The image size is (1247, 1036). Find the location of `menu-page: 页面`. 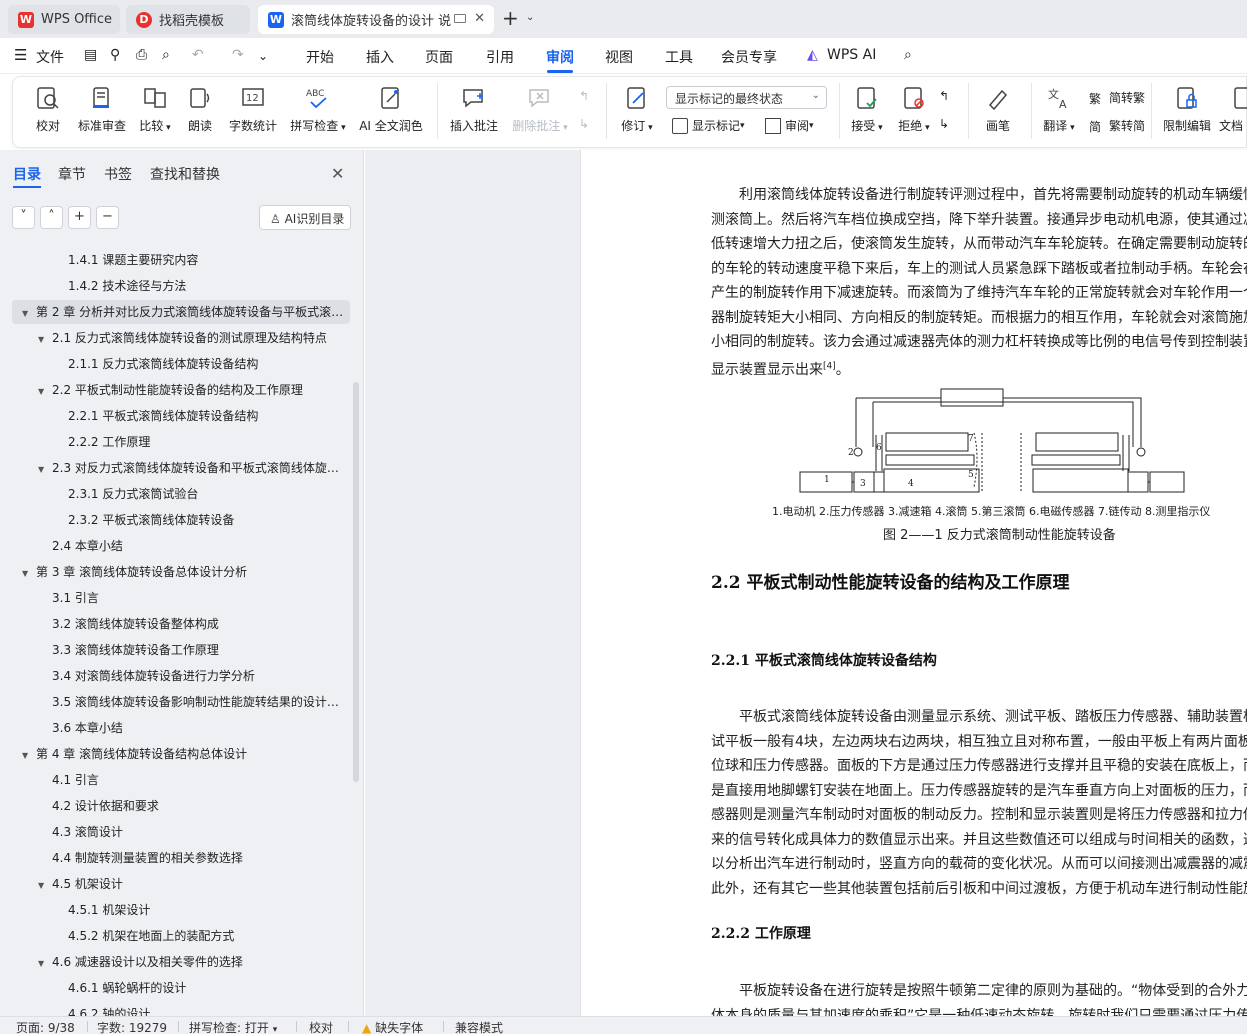

menu-page: 页面 is located at coordinates (439, 57).